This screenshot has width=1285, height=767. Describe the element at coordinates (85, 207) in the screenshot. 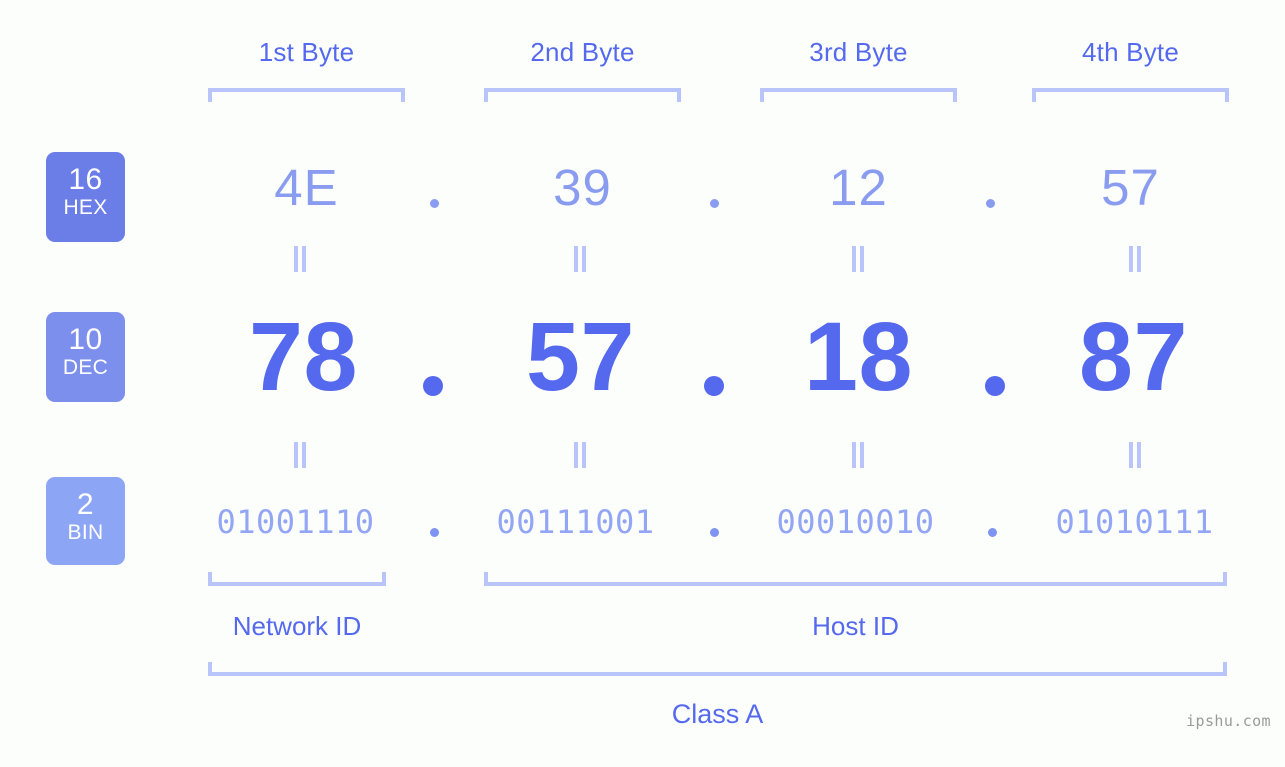

I see `base-badge-hex-name: HEX` at that location.